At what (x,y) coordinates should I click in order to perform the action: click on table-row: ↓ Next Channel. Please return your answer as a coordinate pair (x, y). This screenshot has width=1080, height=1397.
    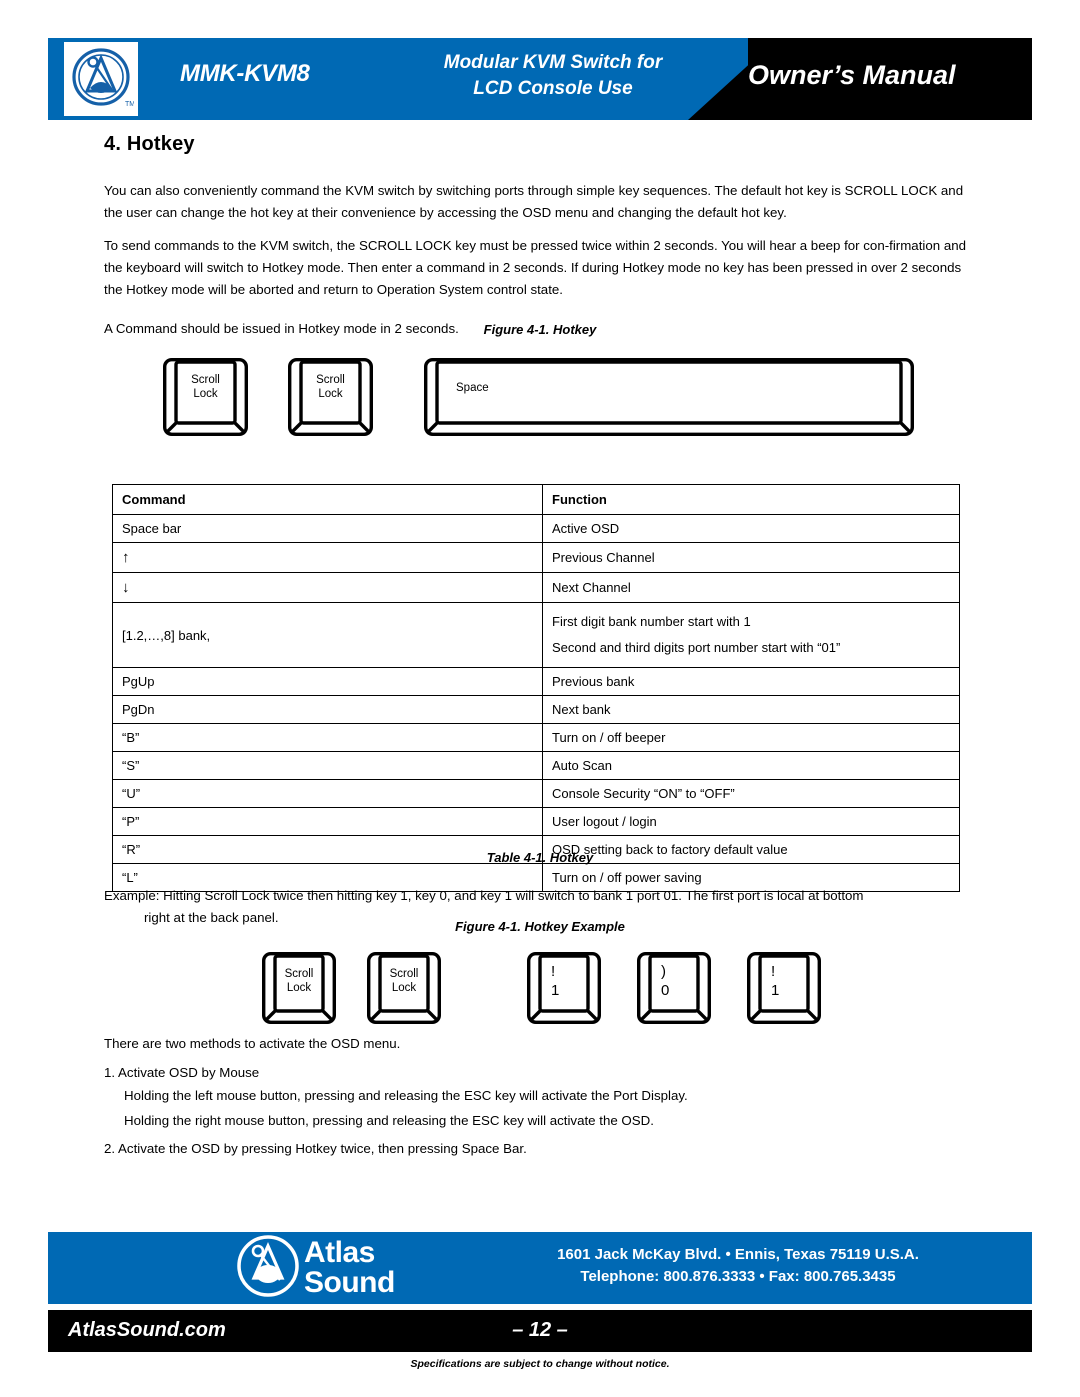
    Looking at the image, I should click on (536, 587).